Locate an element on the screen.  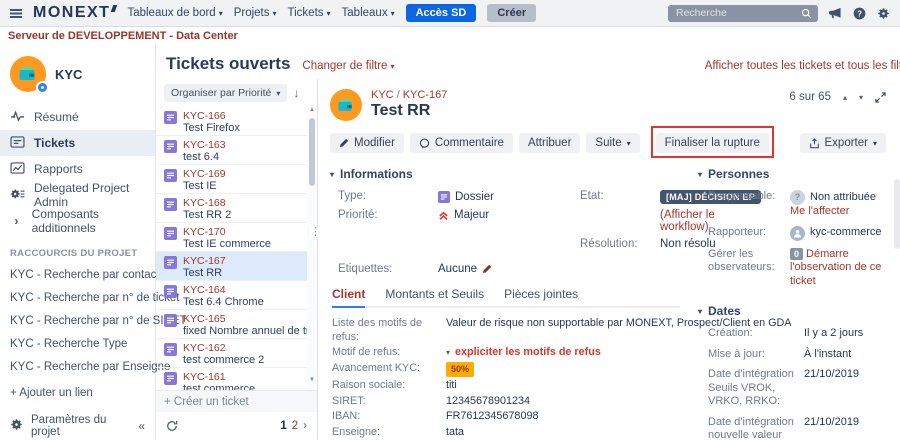
menu-icon is located at coordinates (16, 13).